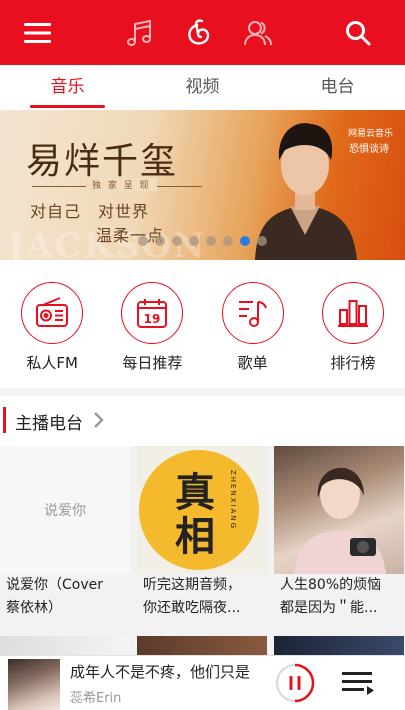 The image size is (405, 710). I want to click on entry-label: 私人FM, so click(52, 363).